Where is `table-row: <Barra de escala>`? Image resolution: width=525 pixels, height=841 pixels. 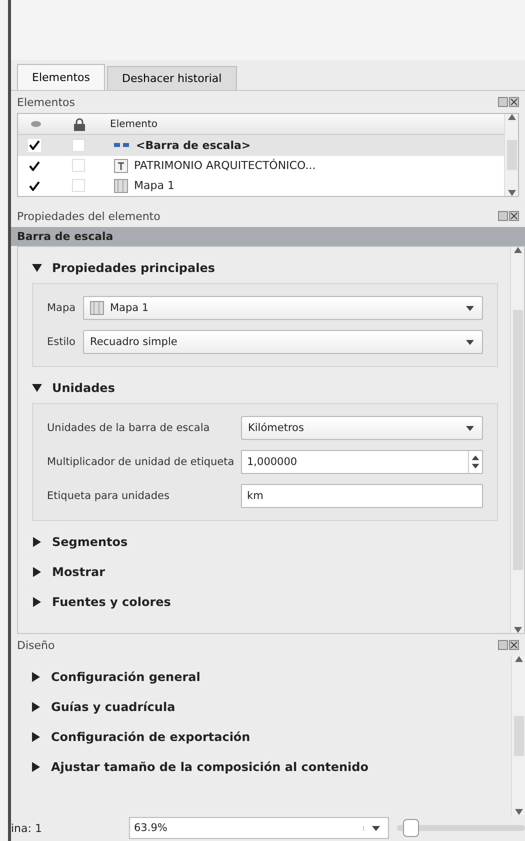 table-row: <Barra de escala> is located at coordinates (261, 145).